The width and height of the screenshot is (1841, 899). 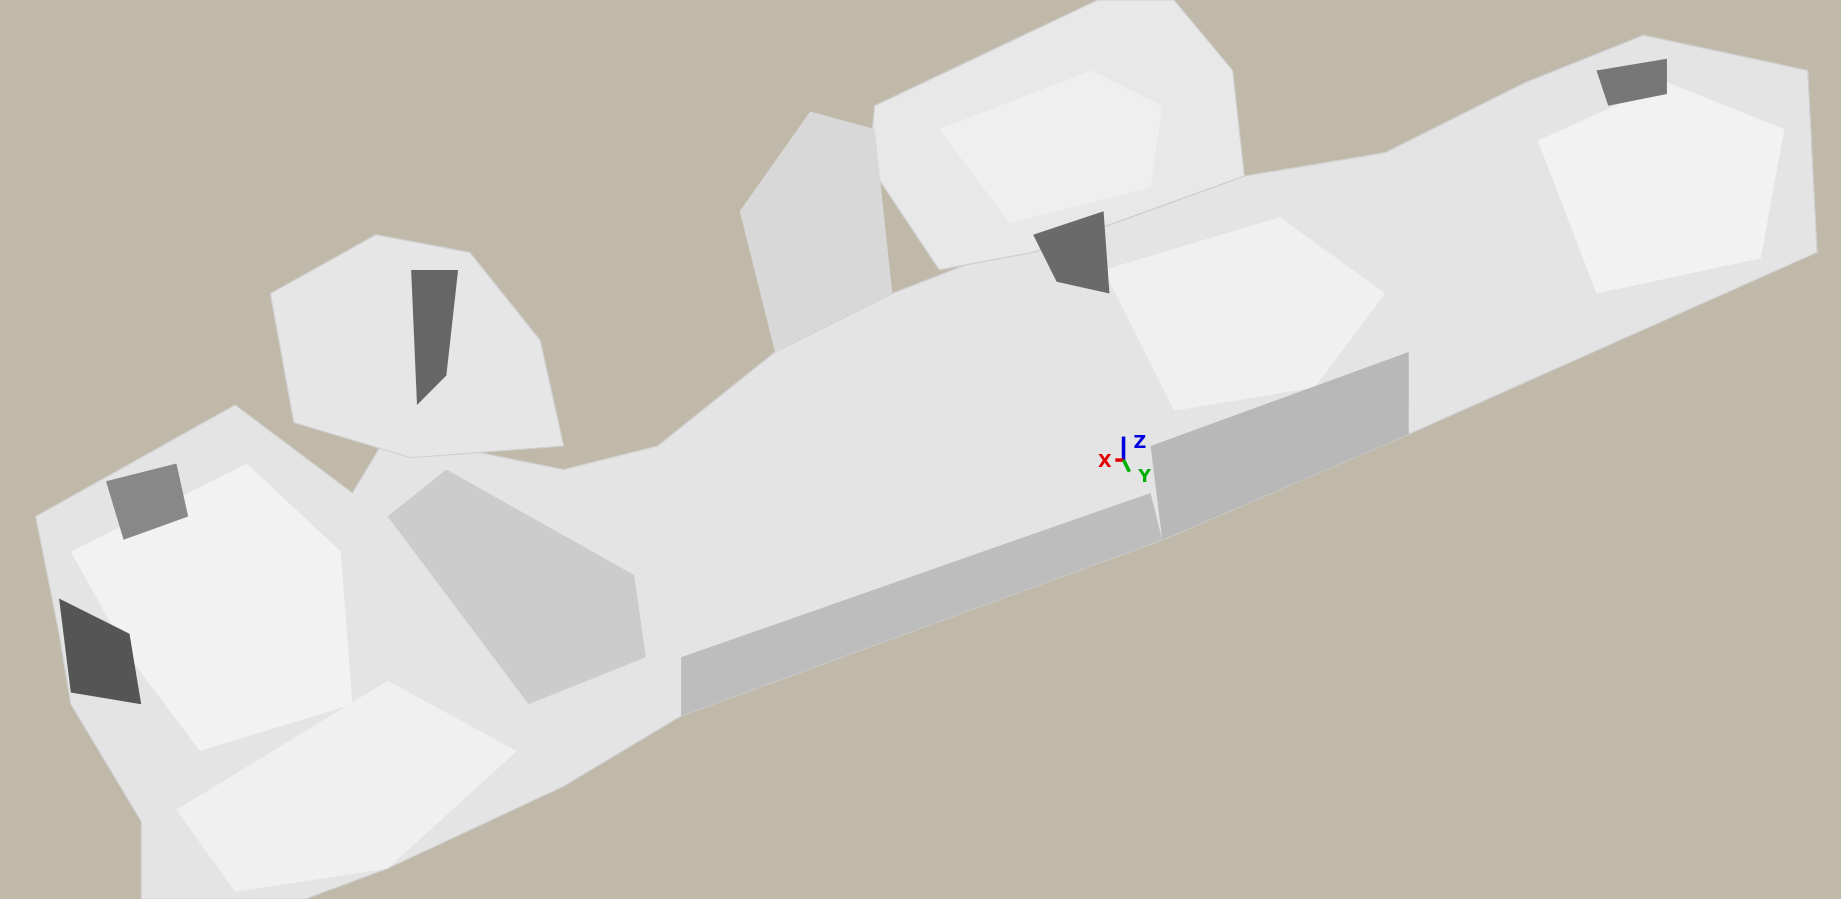 What do you see at coordinates (1104, 461) in the screenshot?
I see `axis-label: X` at bounding box center [1104, 461].